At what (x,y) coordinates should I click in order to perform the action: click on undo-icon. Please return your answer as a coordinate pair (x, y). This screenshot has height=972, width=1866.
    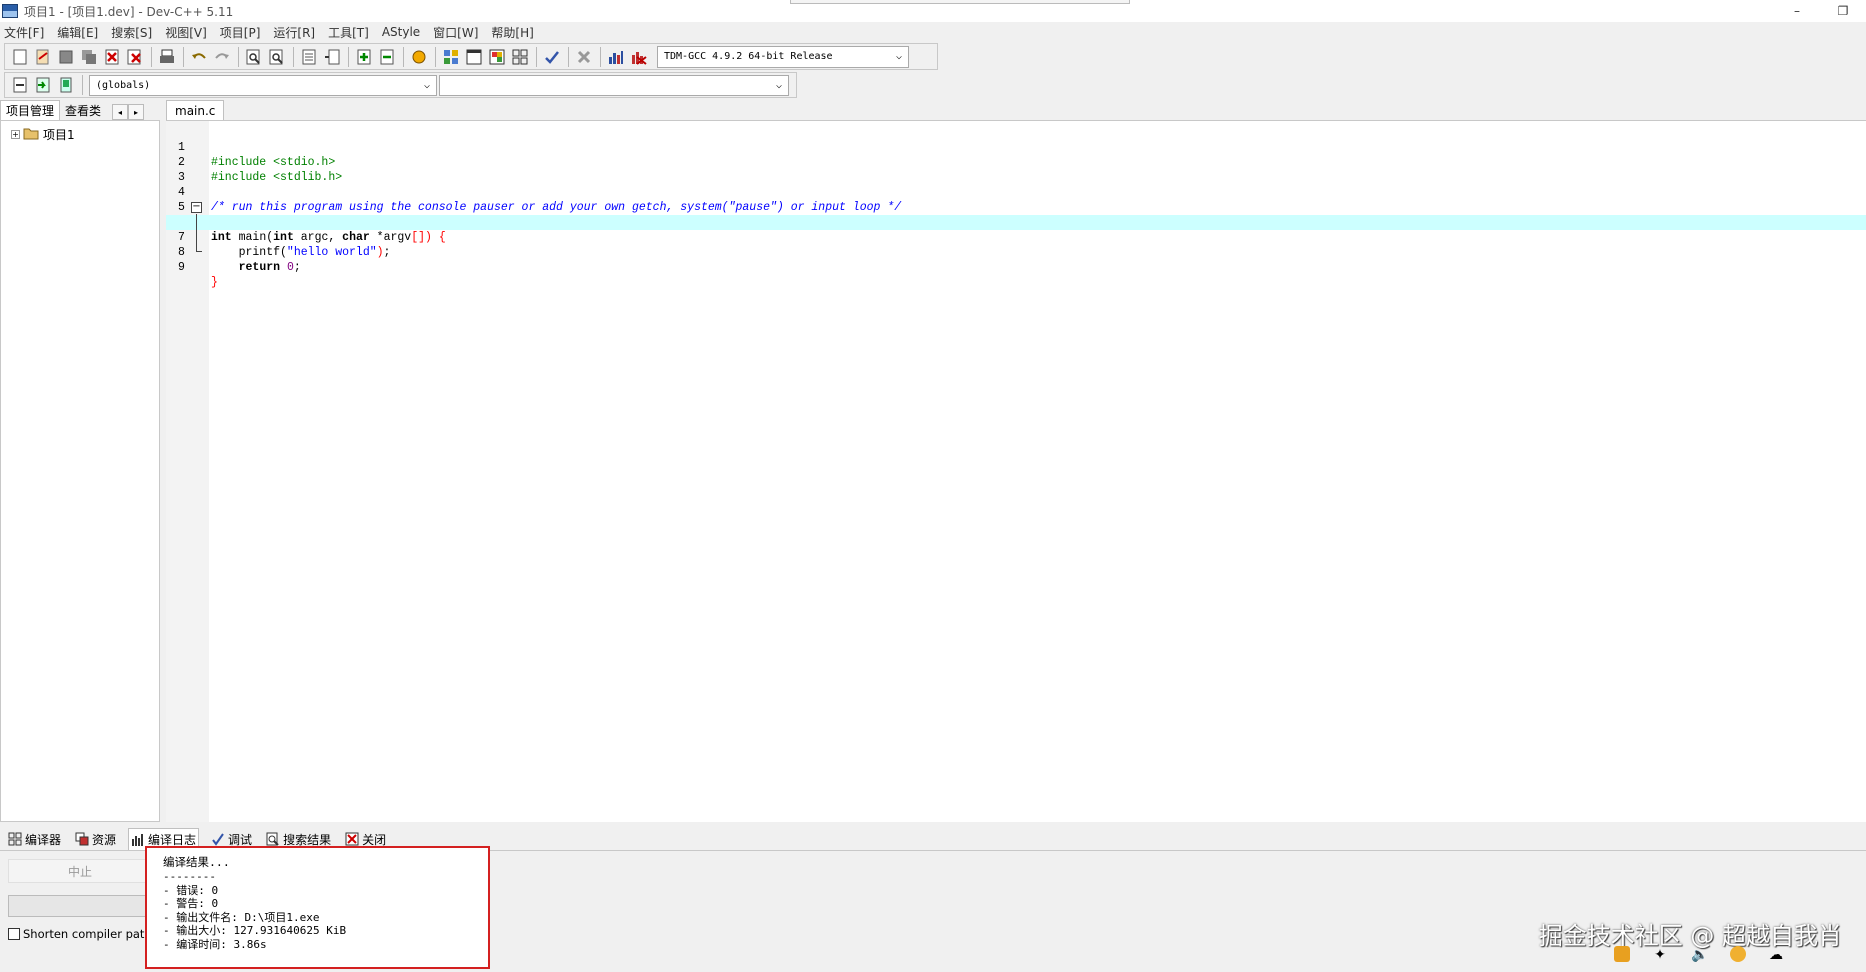
    Looking at the image, I should click on (199, 57).